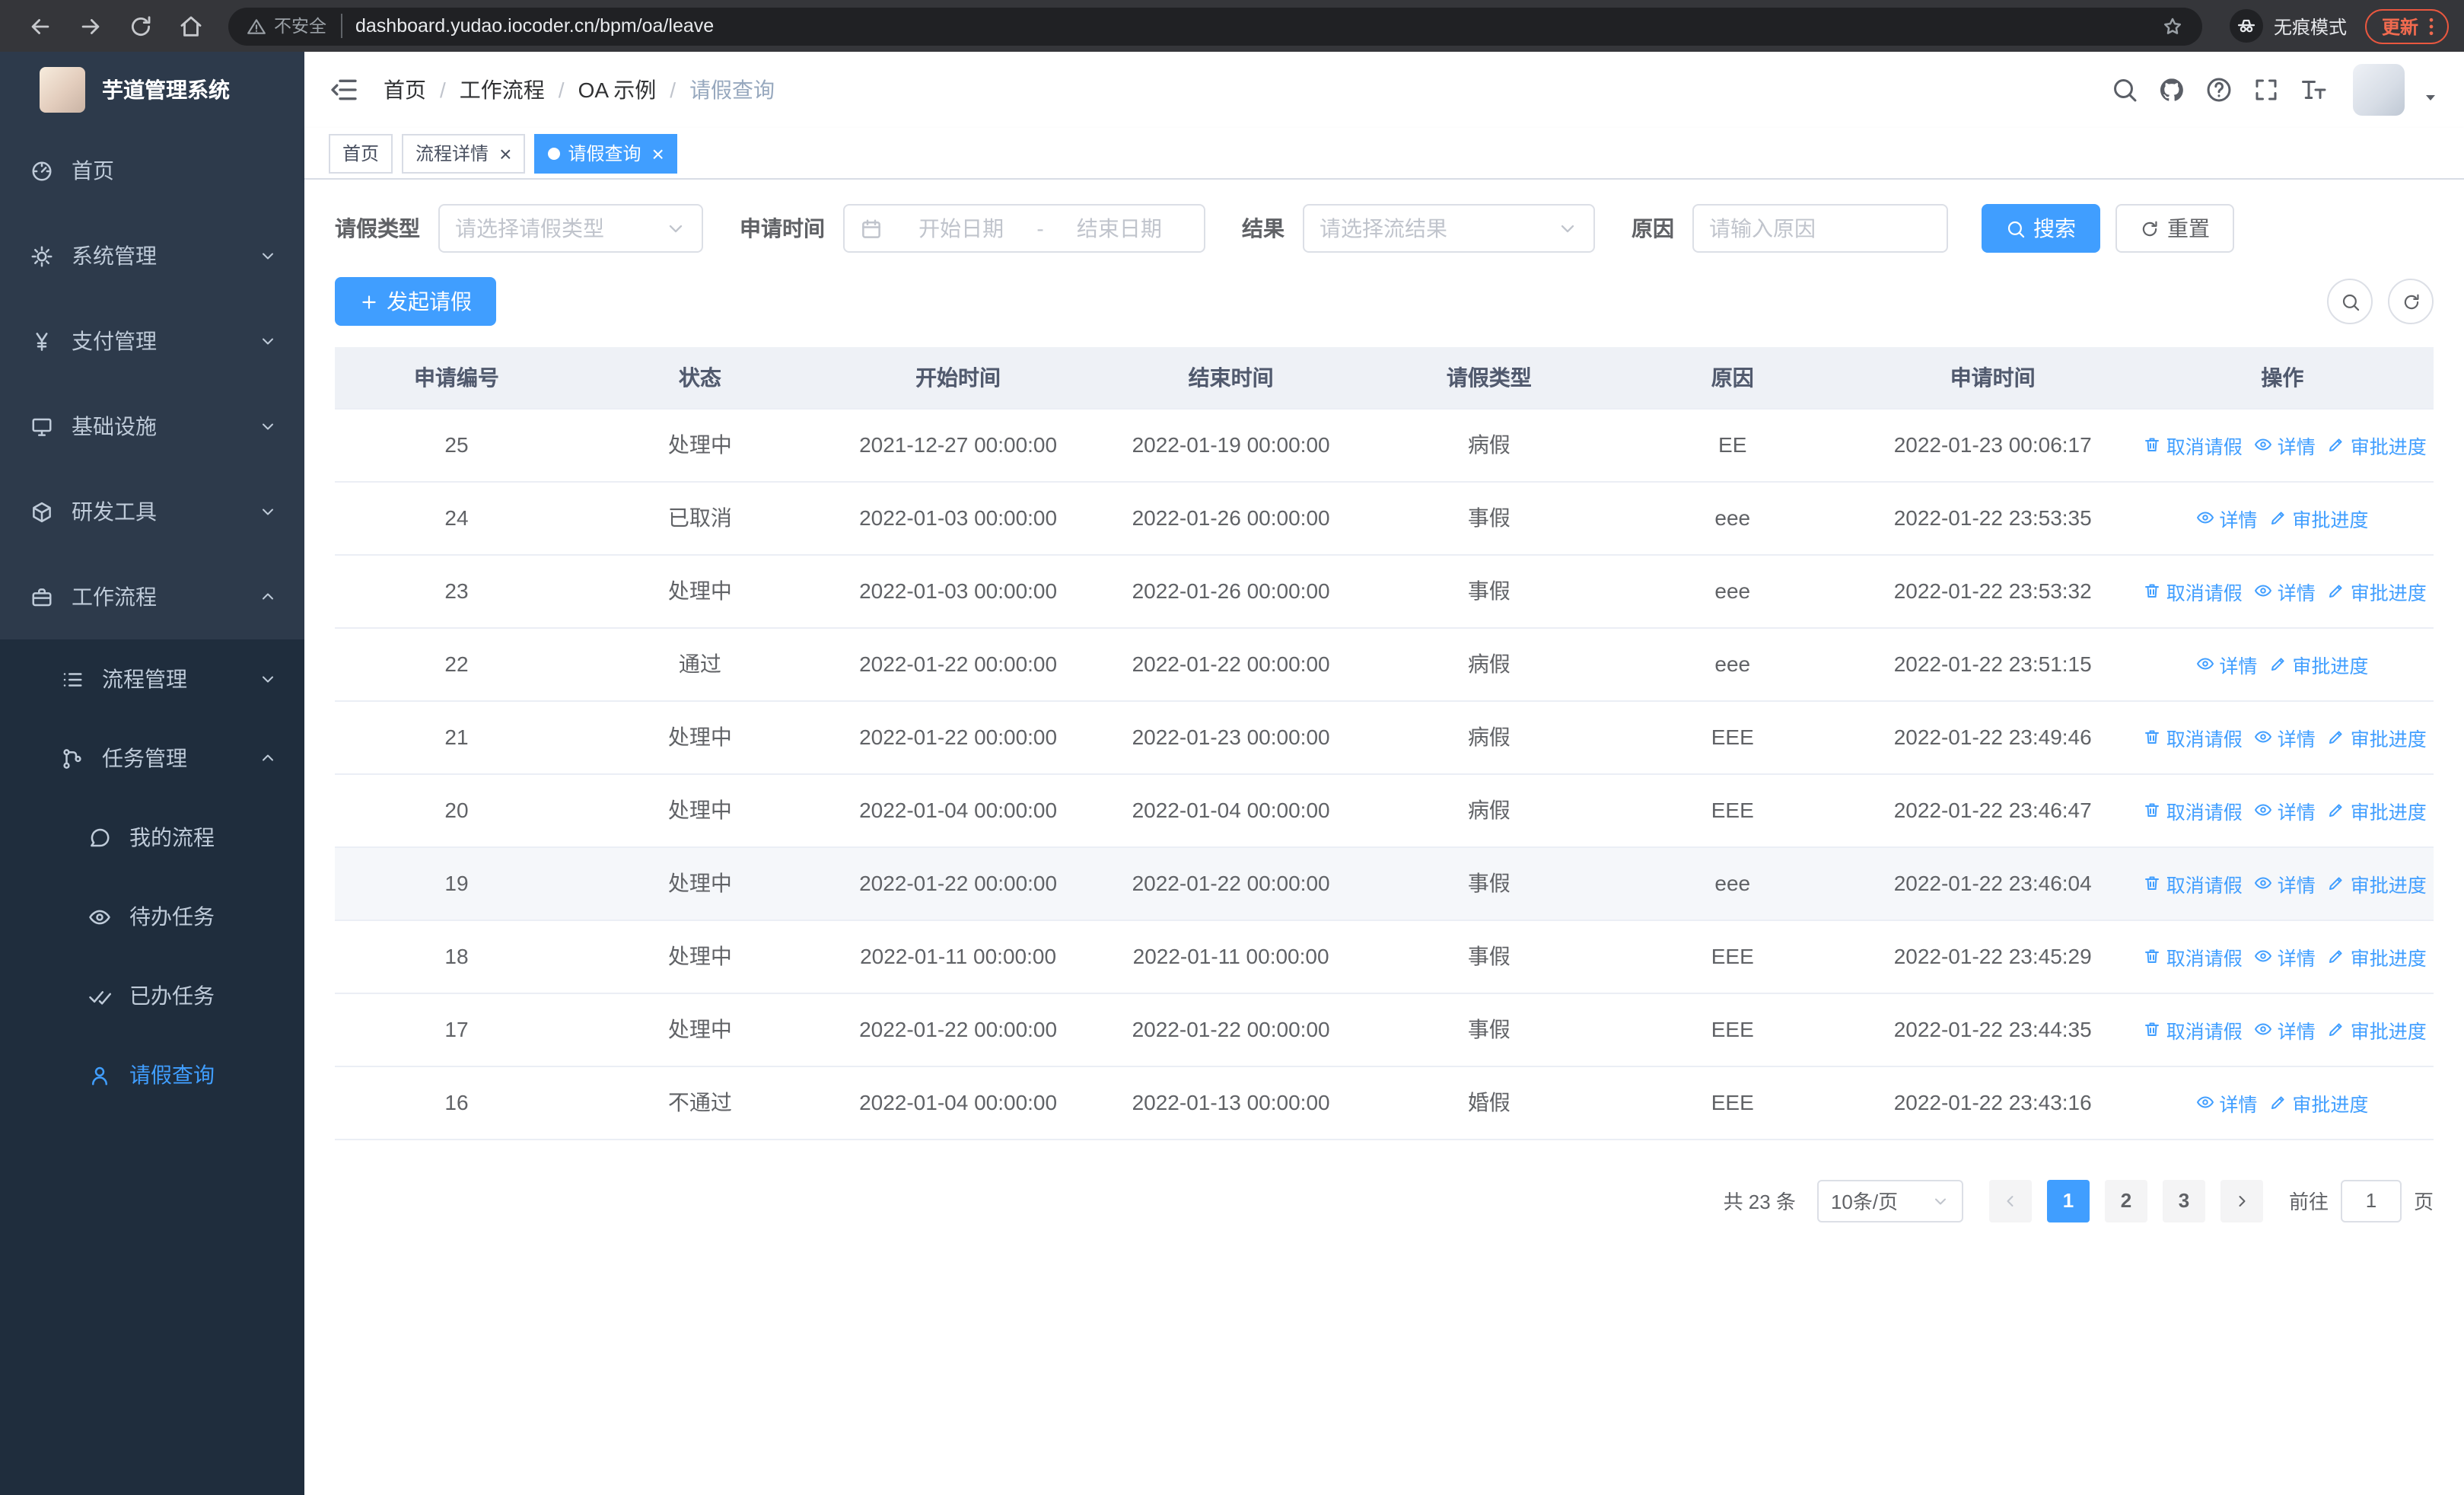 The height and width of the screenshot is (1495, 2464). I want to click on page-size-select: 10条/页, so click(1889, 1200).